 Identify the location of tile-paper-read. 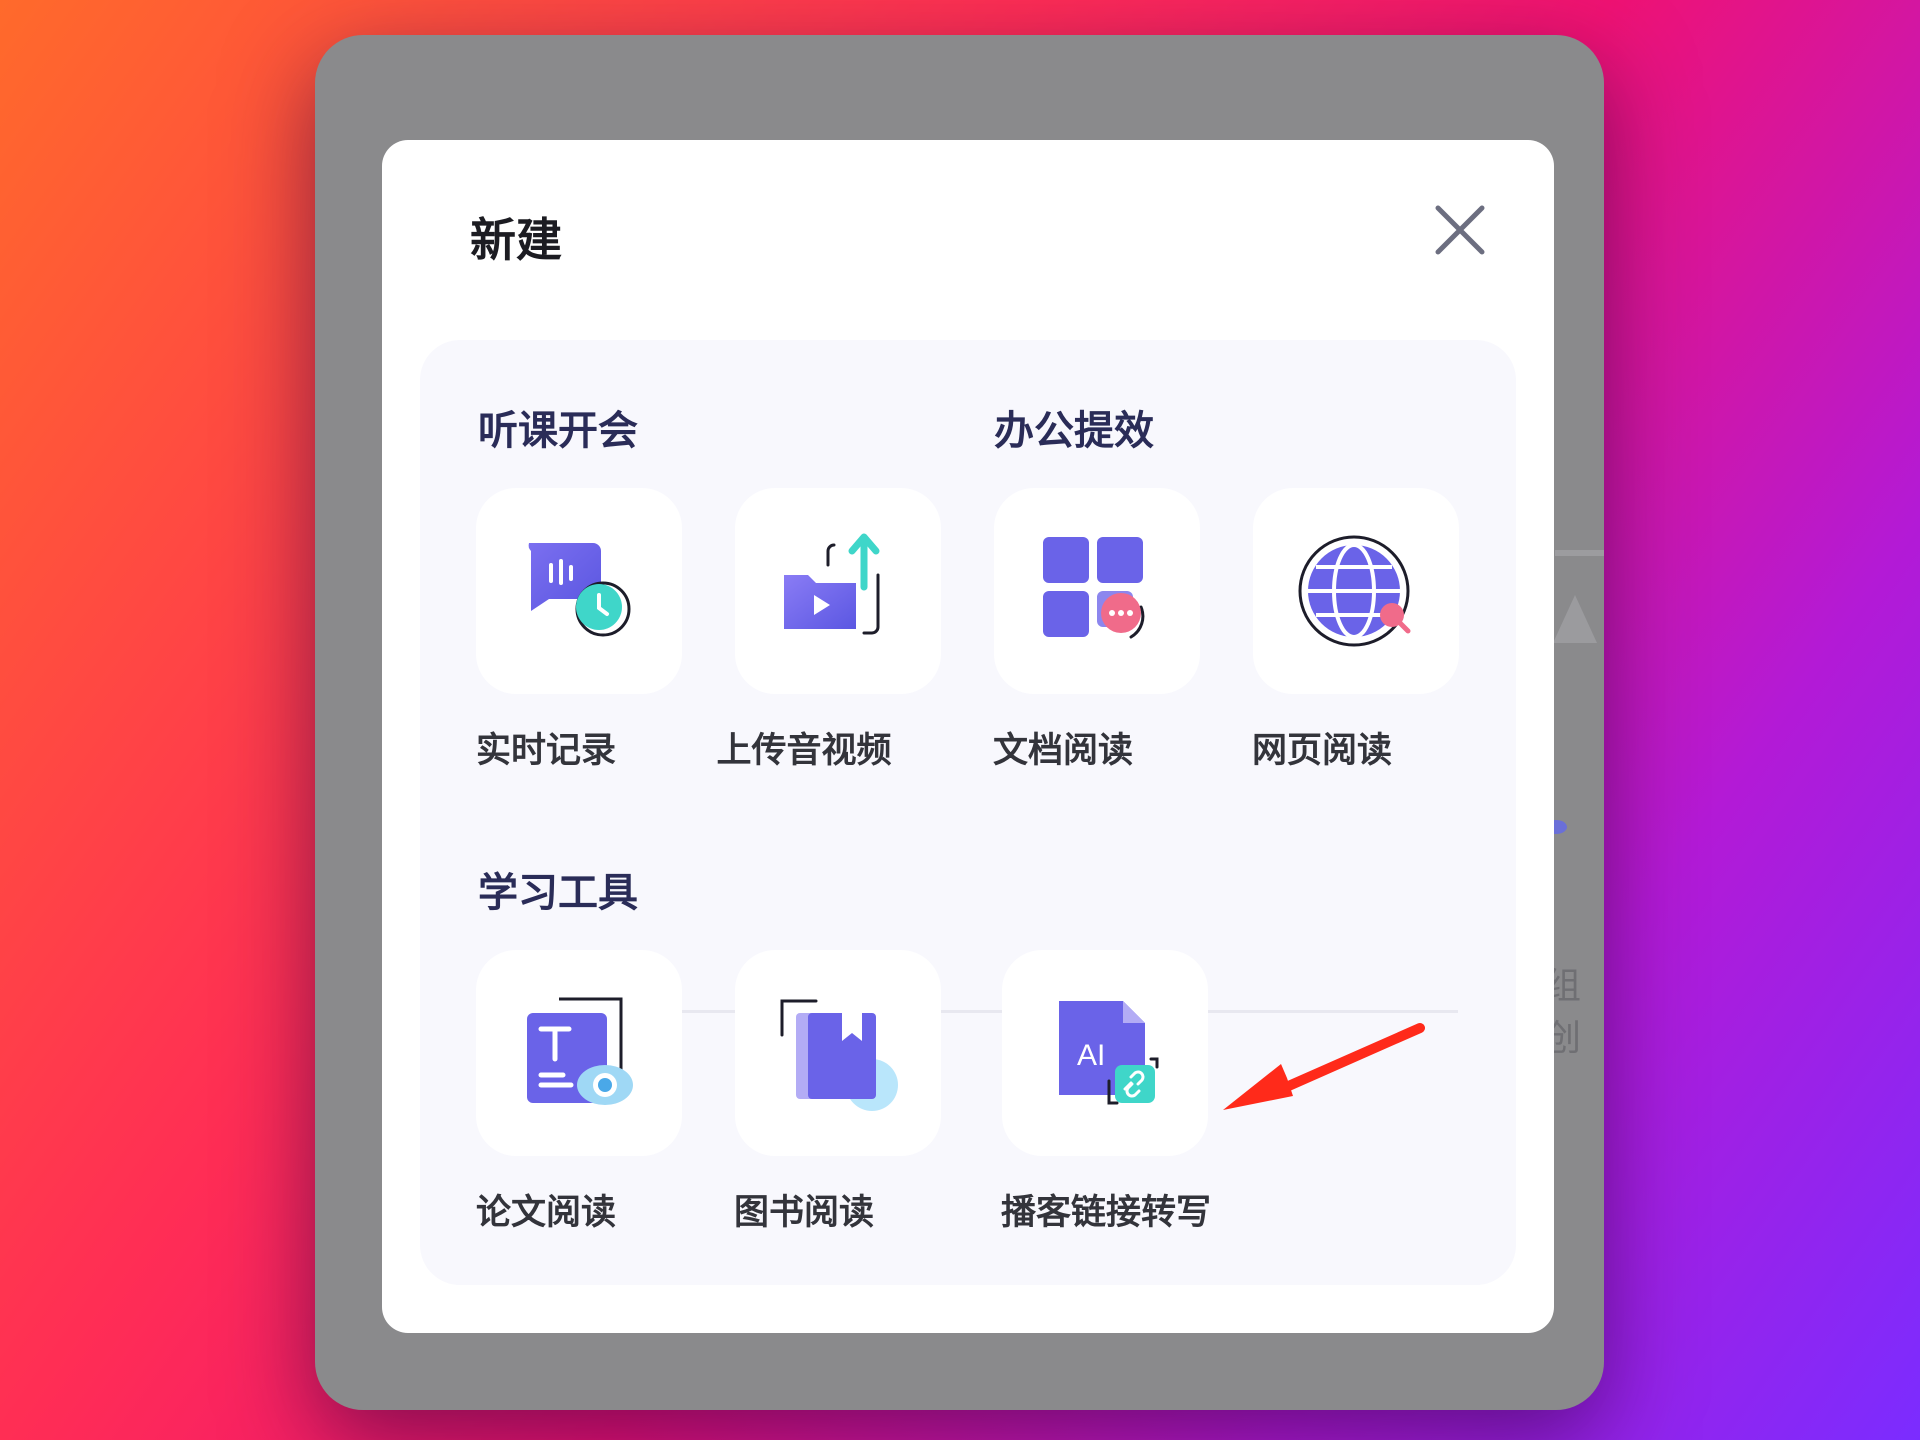
(579, 1053).